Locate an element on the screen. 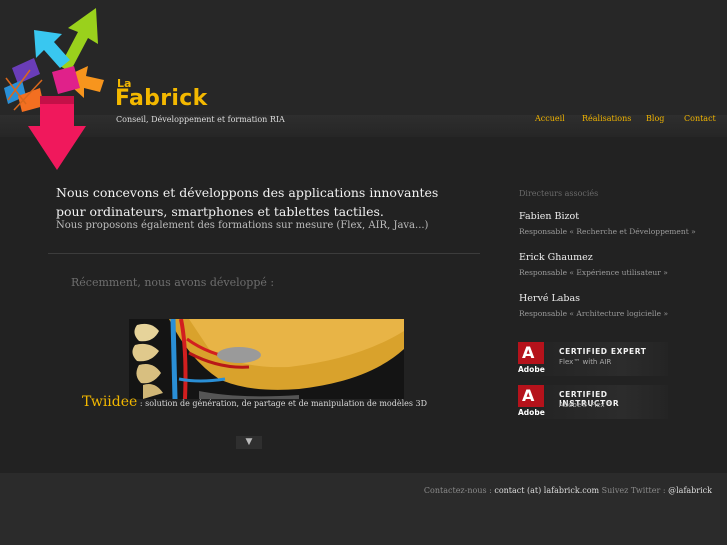 This screenshot has width=727, height=545. contact-email-link: contact (at) lafabrick.com is located at coordinates (546, 490).